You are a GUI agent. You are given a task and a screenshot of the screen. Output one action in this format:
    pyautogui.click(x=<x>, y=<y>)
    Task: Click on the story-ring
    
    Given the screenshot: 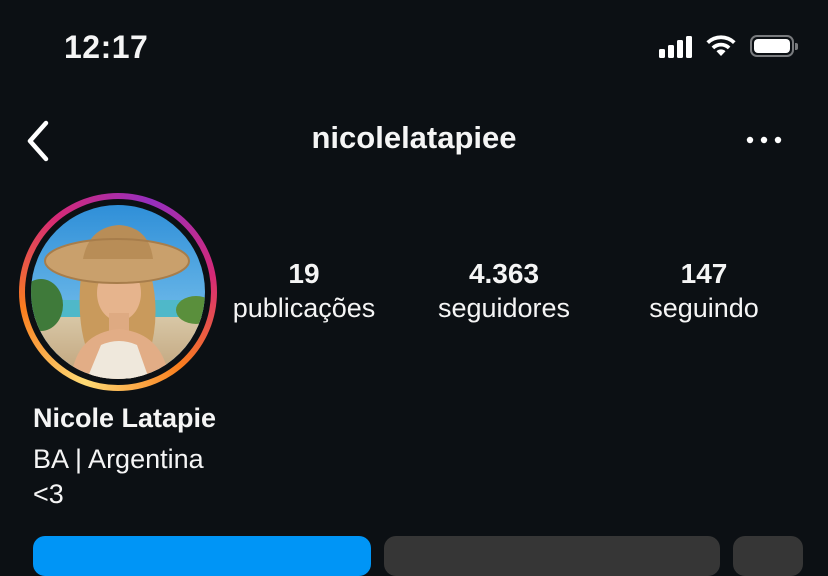 What is the action you would take?
    pyautogui.click(x=118, y=292)
    